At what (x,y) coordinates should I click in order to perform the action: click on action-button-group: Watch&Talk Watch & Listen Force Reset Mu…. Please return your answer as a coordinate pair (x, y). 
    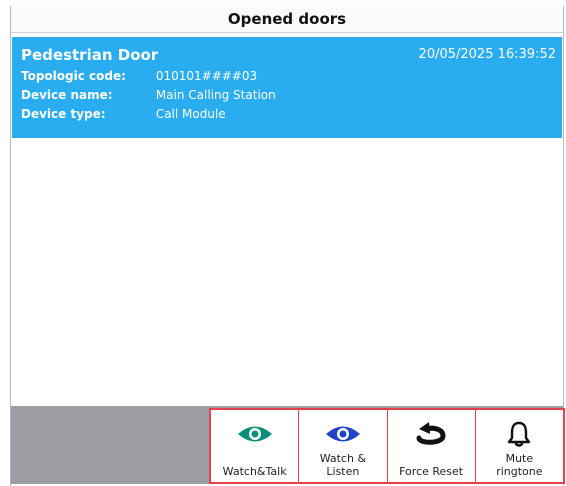
    Looking at the image, I should click on (387, 446).